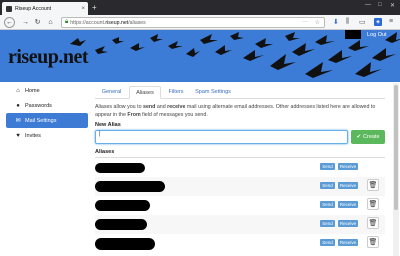 This screenshot has width=400, height=256. I want to click on browser-tab: Riseup Account ×, so click(45, 8).